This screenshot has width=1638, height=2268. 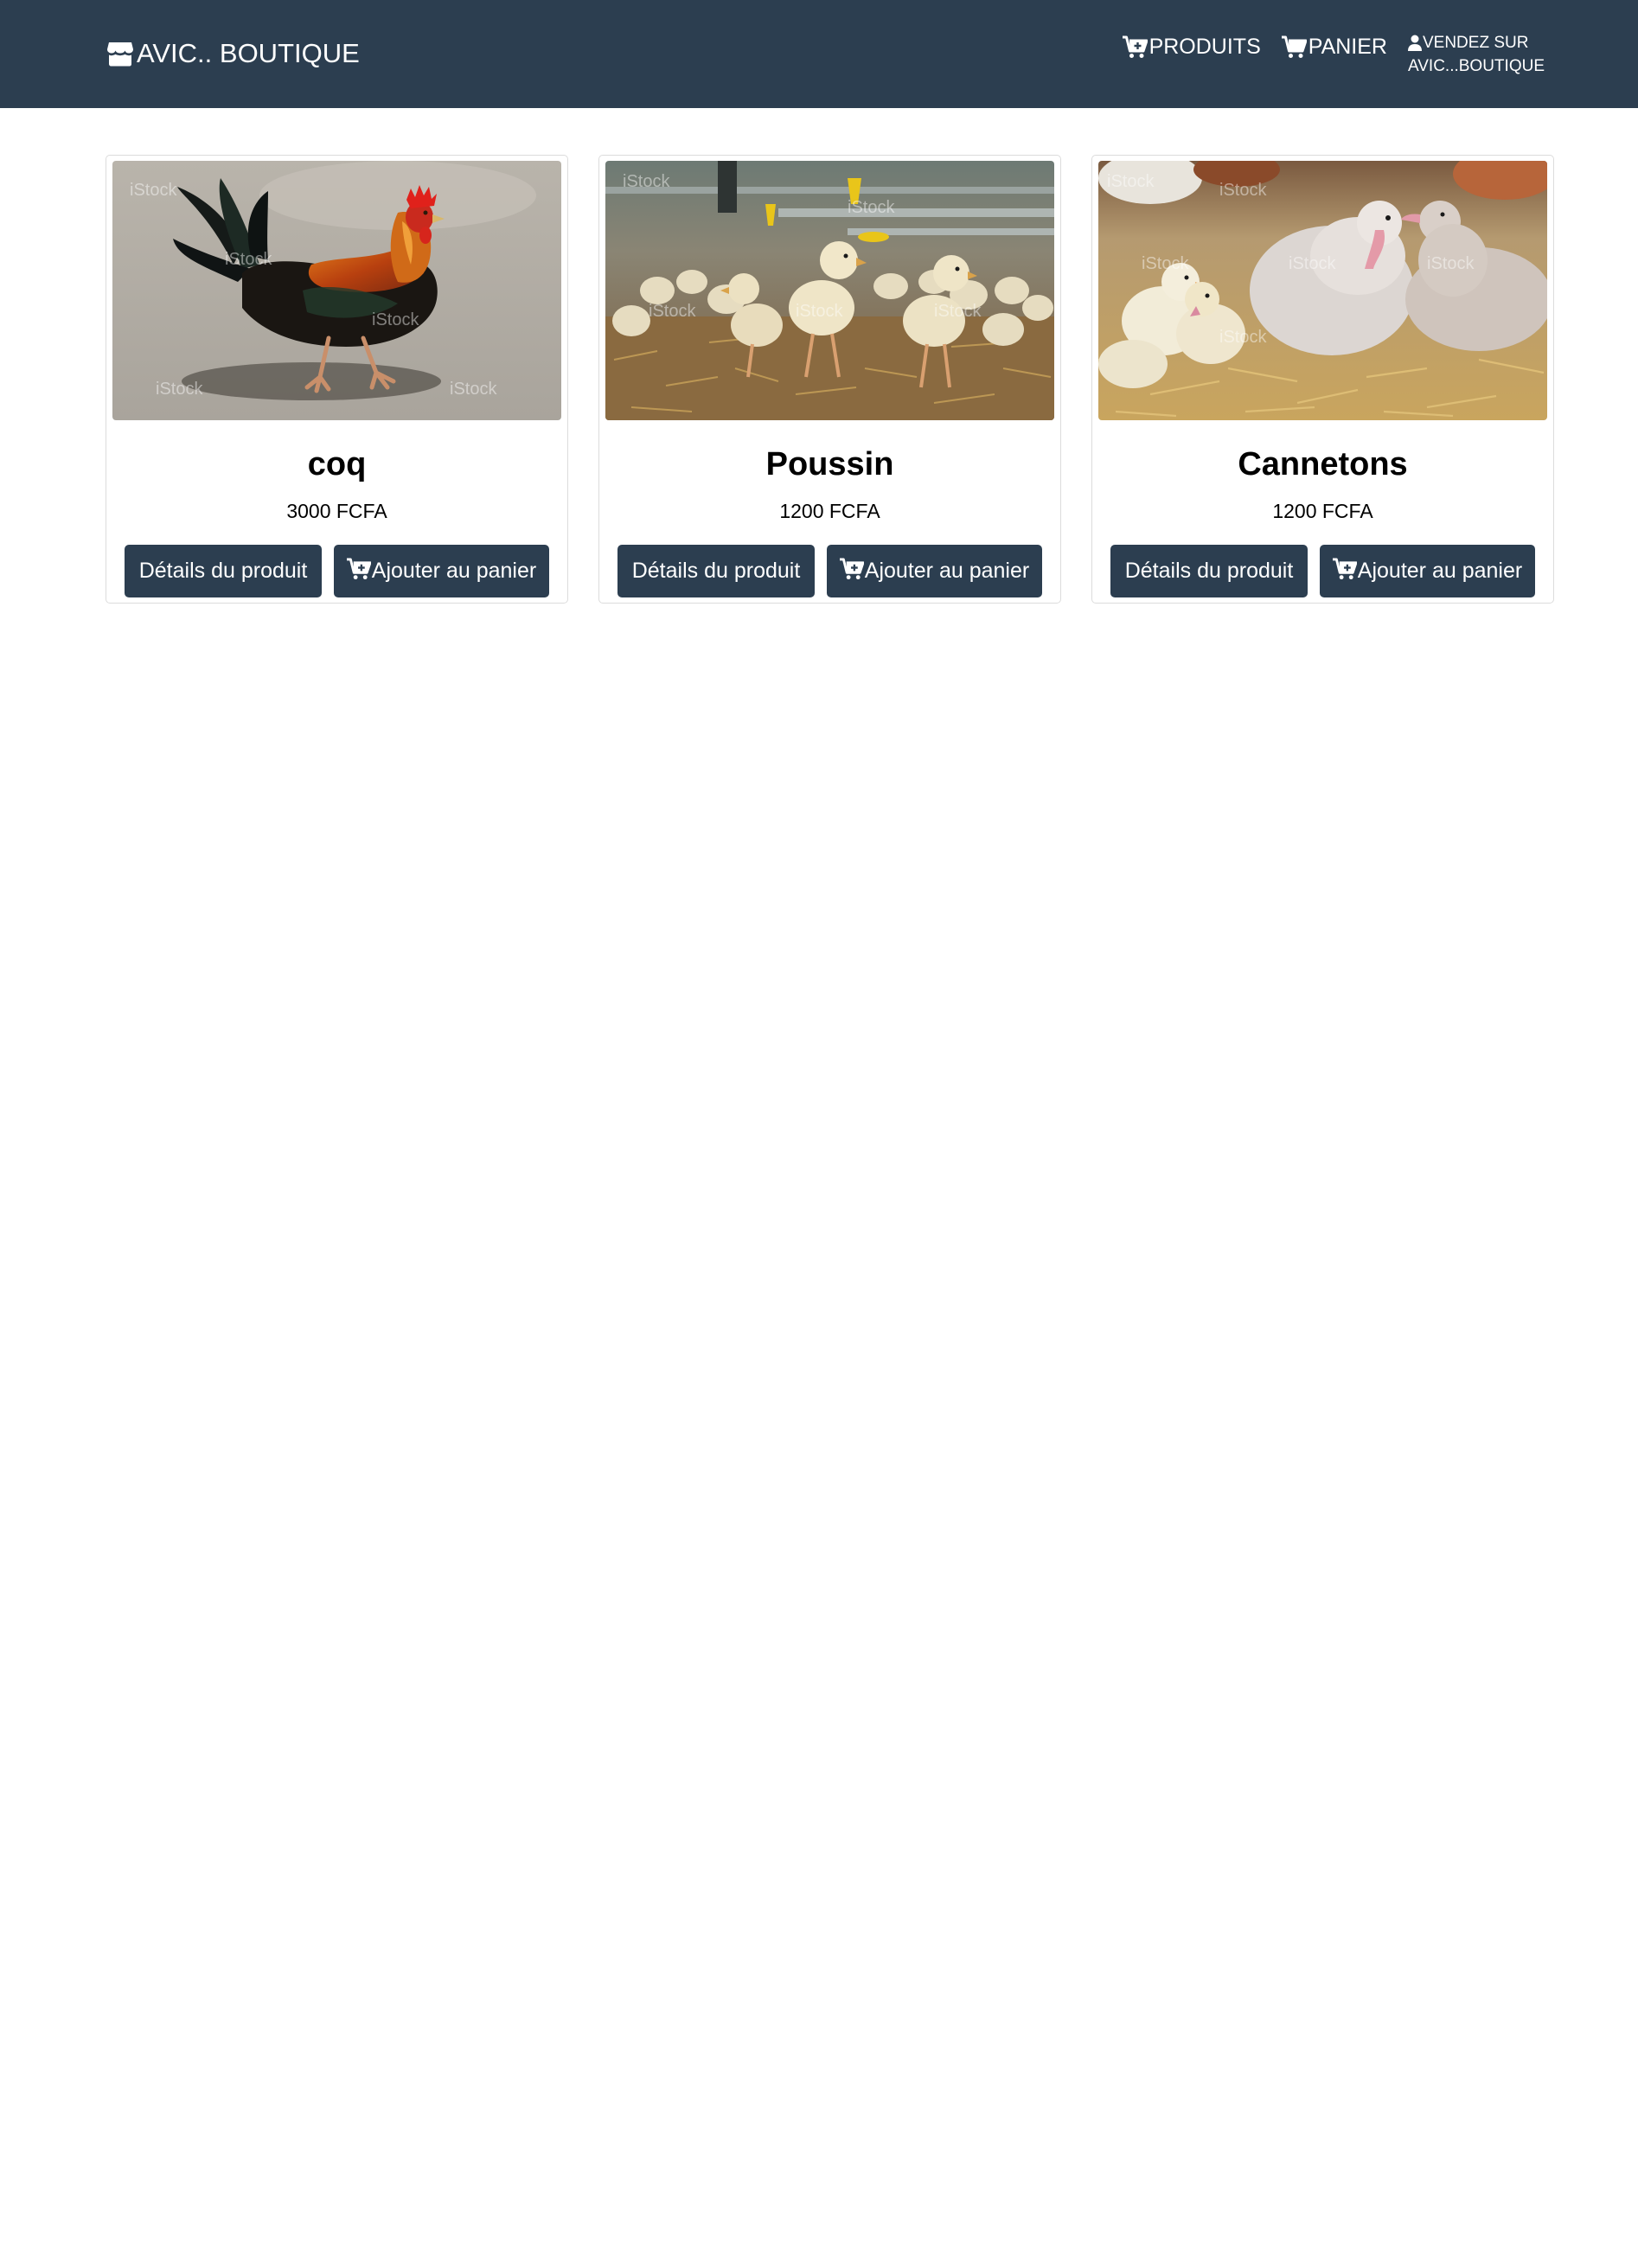 I want to click on brand-label: AVIC.. BOUTIQUE, so click(x=249, y=53).